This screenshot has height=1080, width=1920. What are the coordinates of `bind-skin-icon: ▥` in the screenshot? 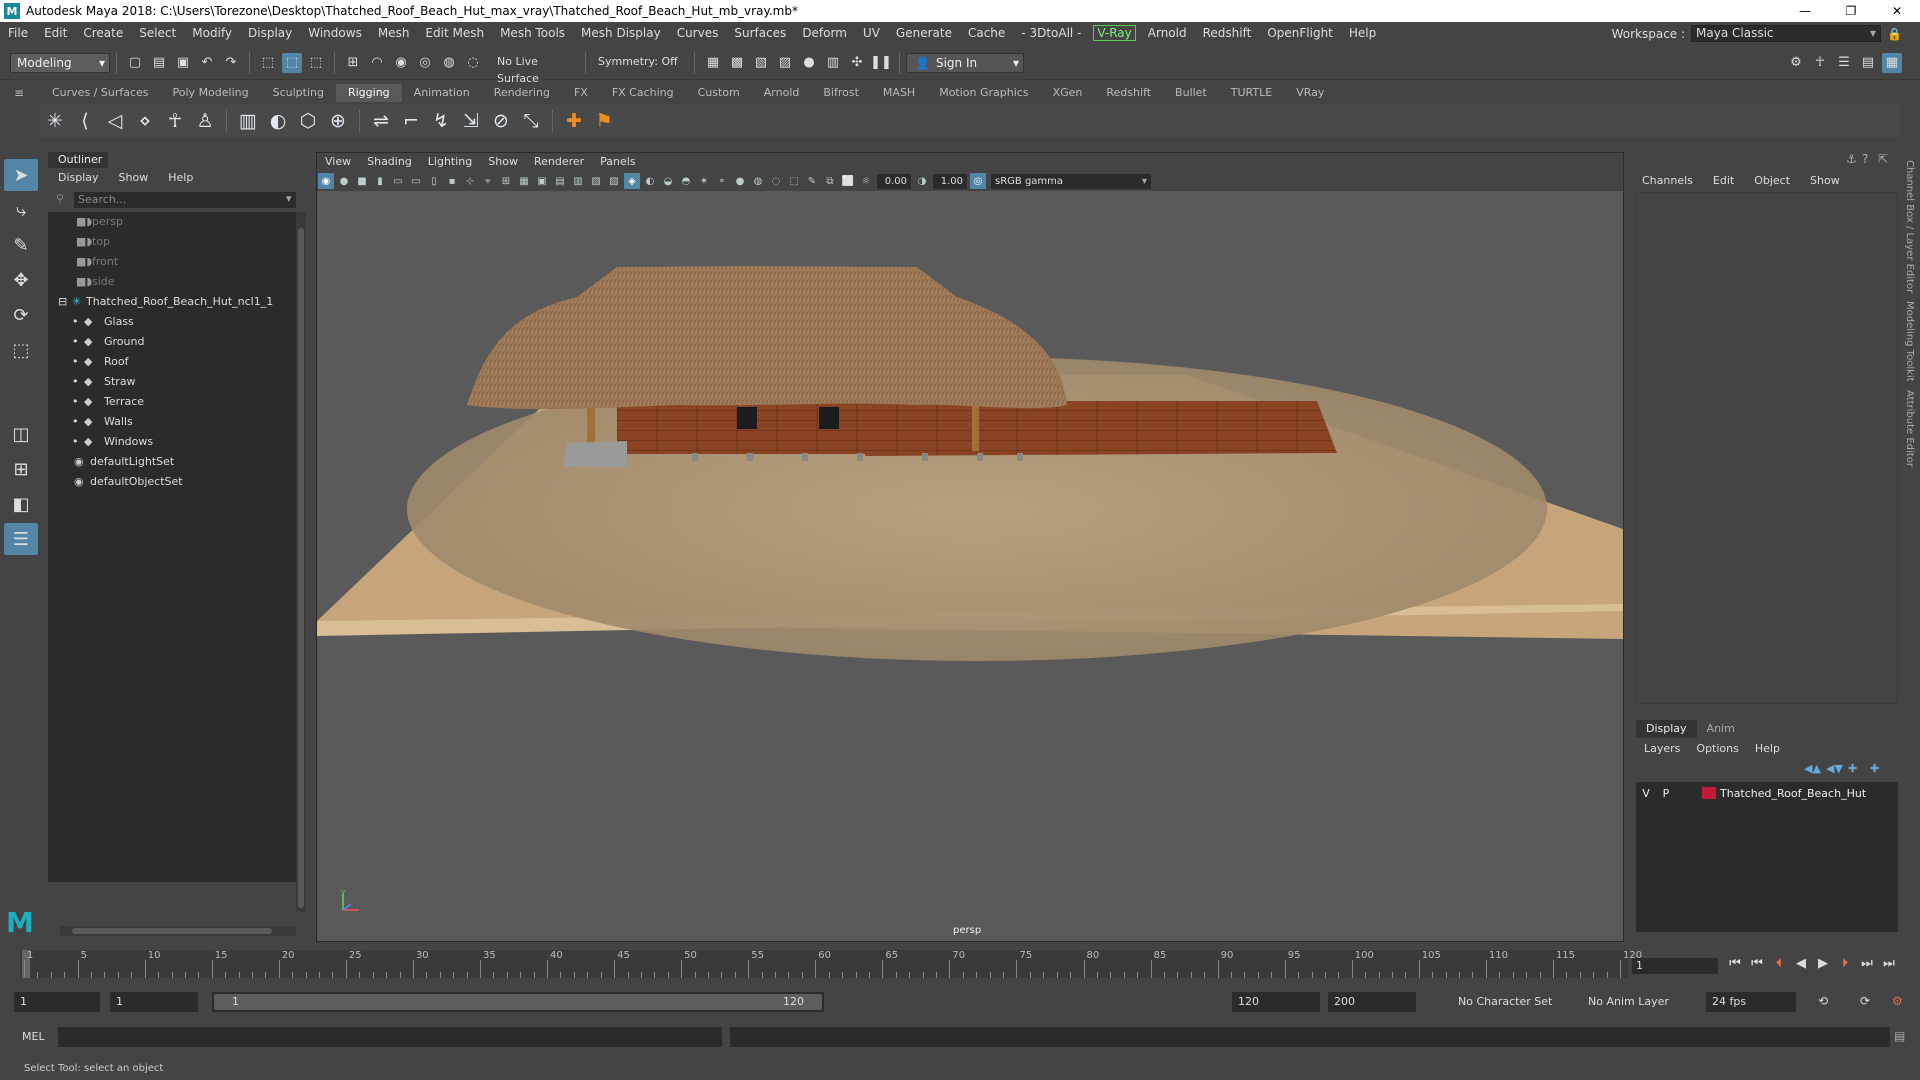 It's located at (248, 121).